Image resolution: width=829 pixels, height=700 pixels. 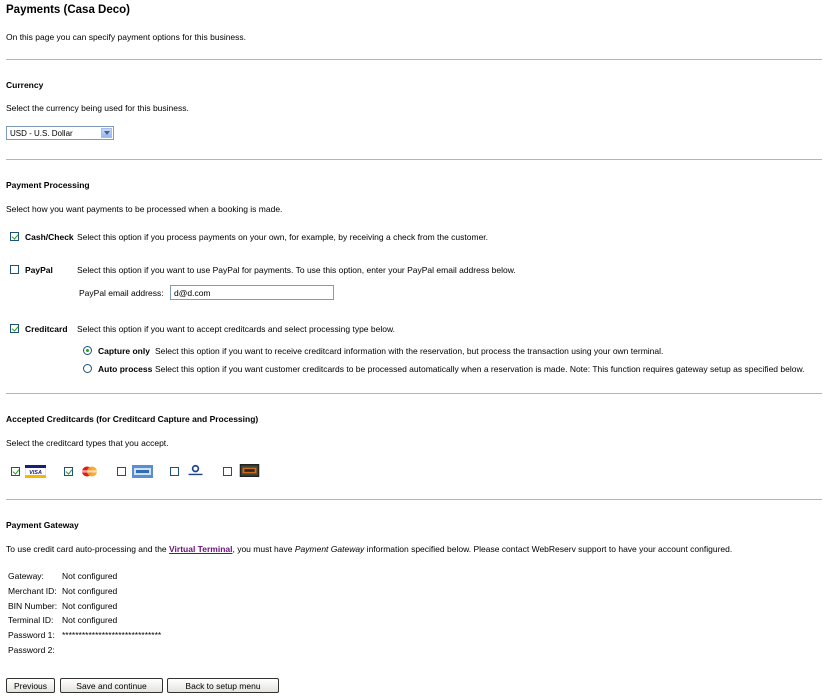 What do you see at coordinates (142, 471) in the screenshot?
I see `amex-icon` at bounding box center [142, 471].